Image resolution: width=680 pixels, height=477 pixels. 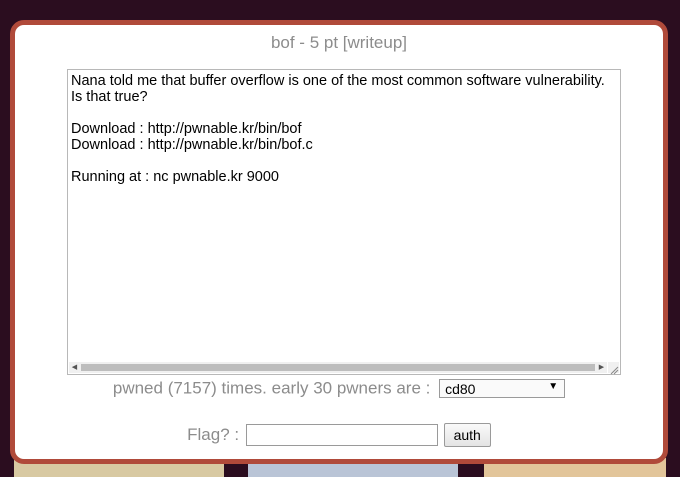 I want to click on early-pwners-select: cd80 ▼, so click(x=502, y=389).